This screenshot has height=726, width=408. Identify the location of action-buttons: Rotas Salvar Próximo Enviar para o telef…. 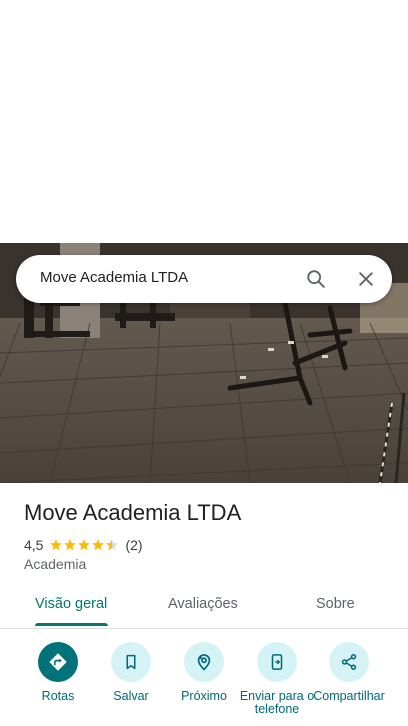
(204, 684).